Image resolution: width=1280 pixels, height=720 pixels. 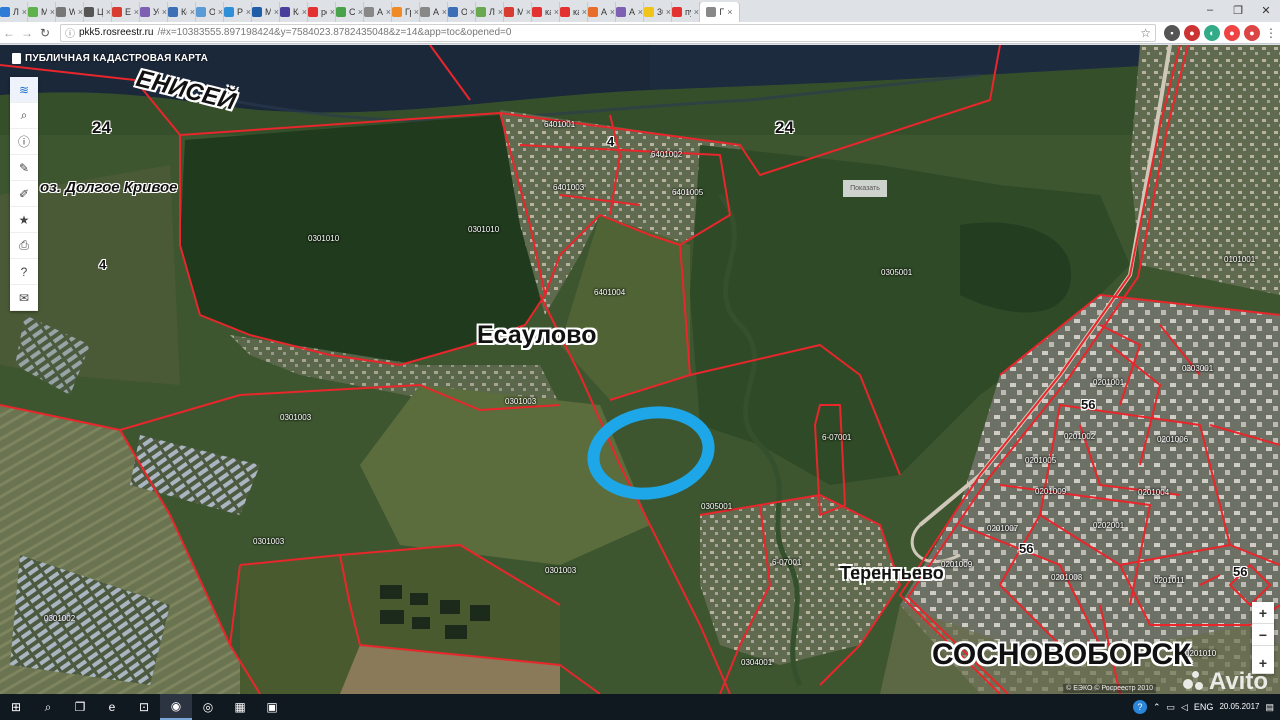 I want to click on bookmark-star-icon: ☆, so click(x=1145, y=33).